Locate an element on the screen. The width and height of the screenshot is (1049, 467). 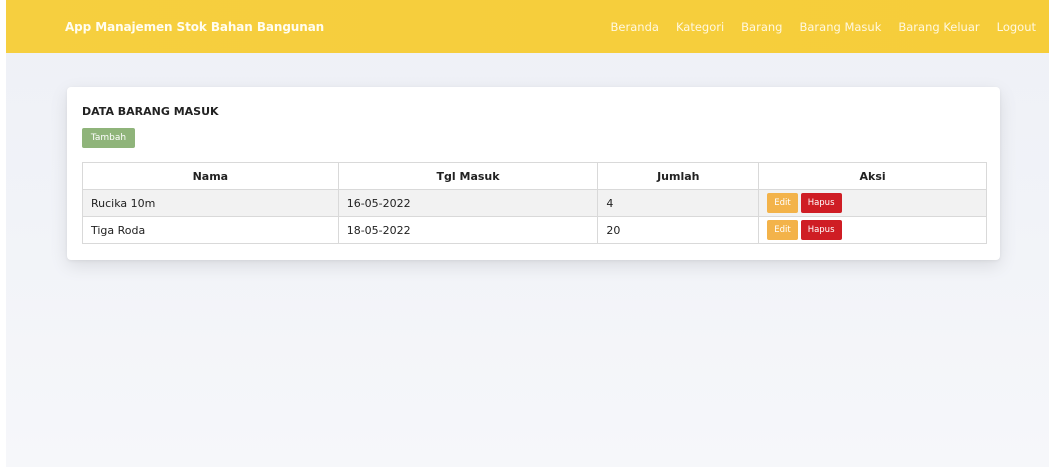
nav-kategori: Kategori is located at coordinates (700, 27).